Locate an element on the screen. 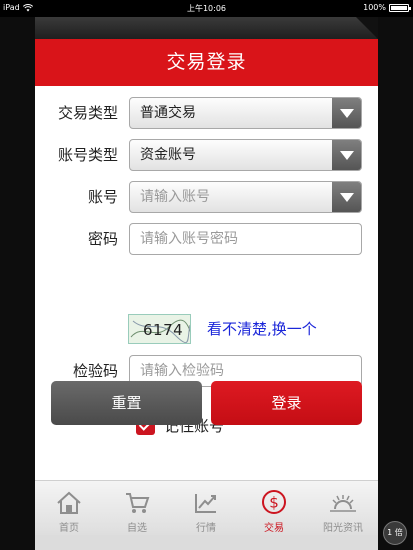  password-row: 密码 请输入账号密码 is located at coordinates (206, 239).